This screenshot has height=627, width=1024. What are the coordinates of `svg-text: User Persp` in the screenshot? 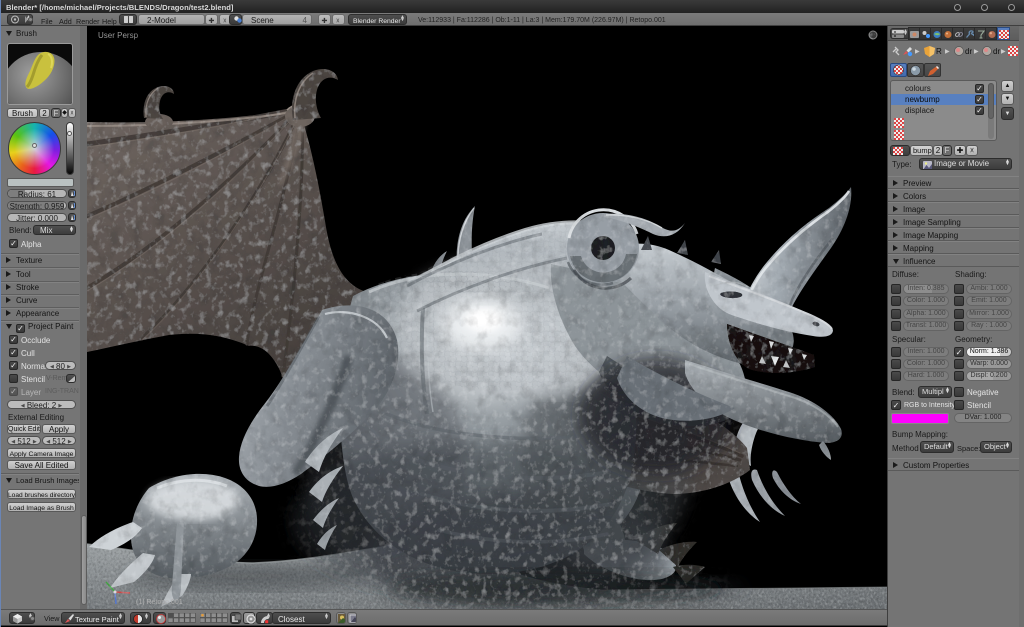 It's located at (118, 35).